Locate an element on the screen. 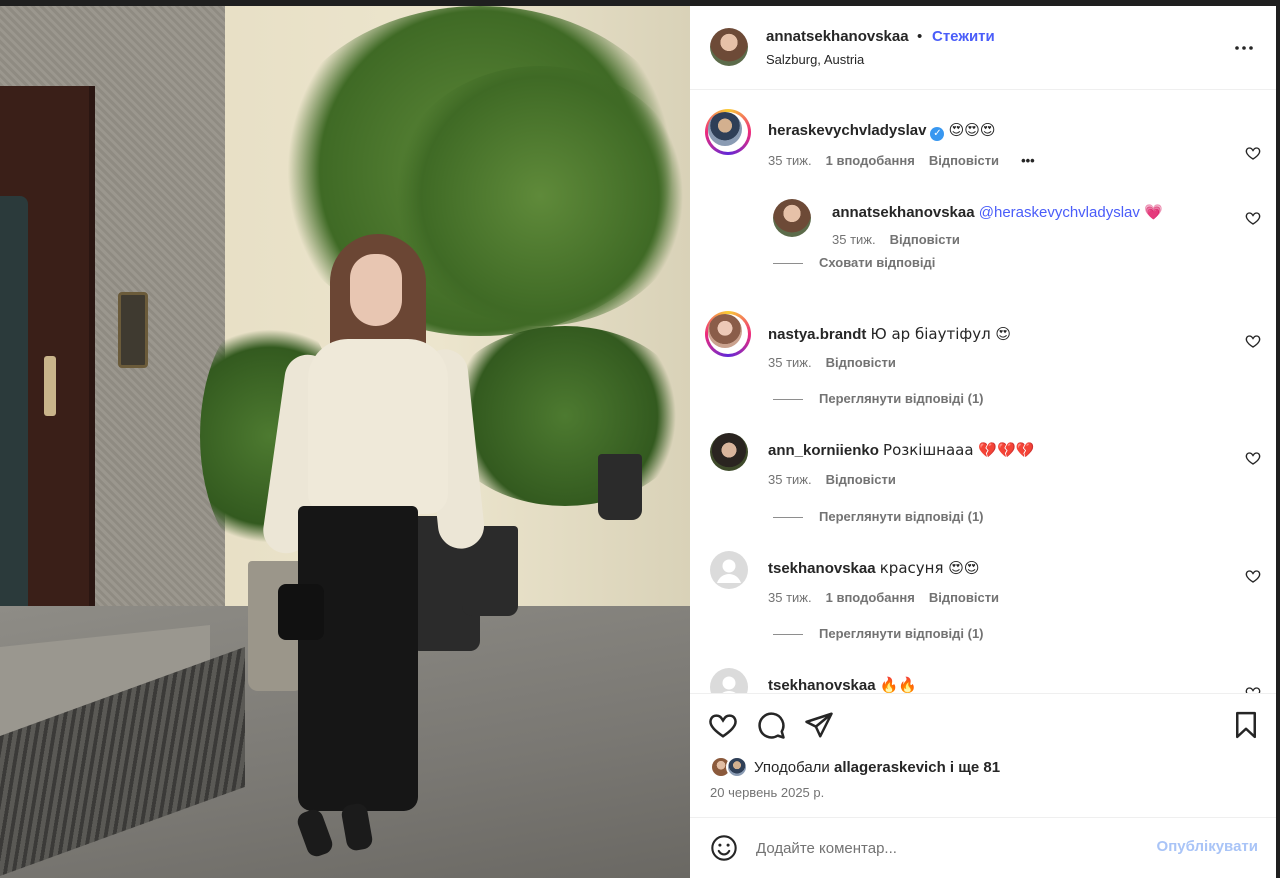  comment-bubble-icon is located at coordinates (771, 725).